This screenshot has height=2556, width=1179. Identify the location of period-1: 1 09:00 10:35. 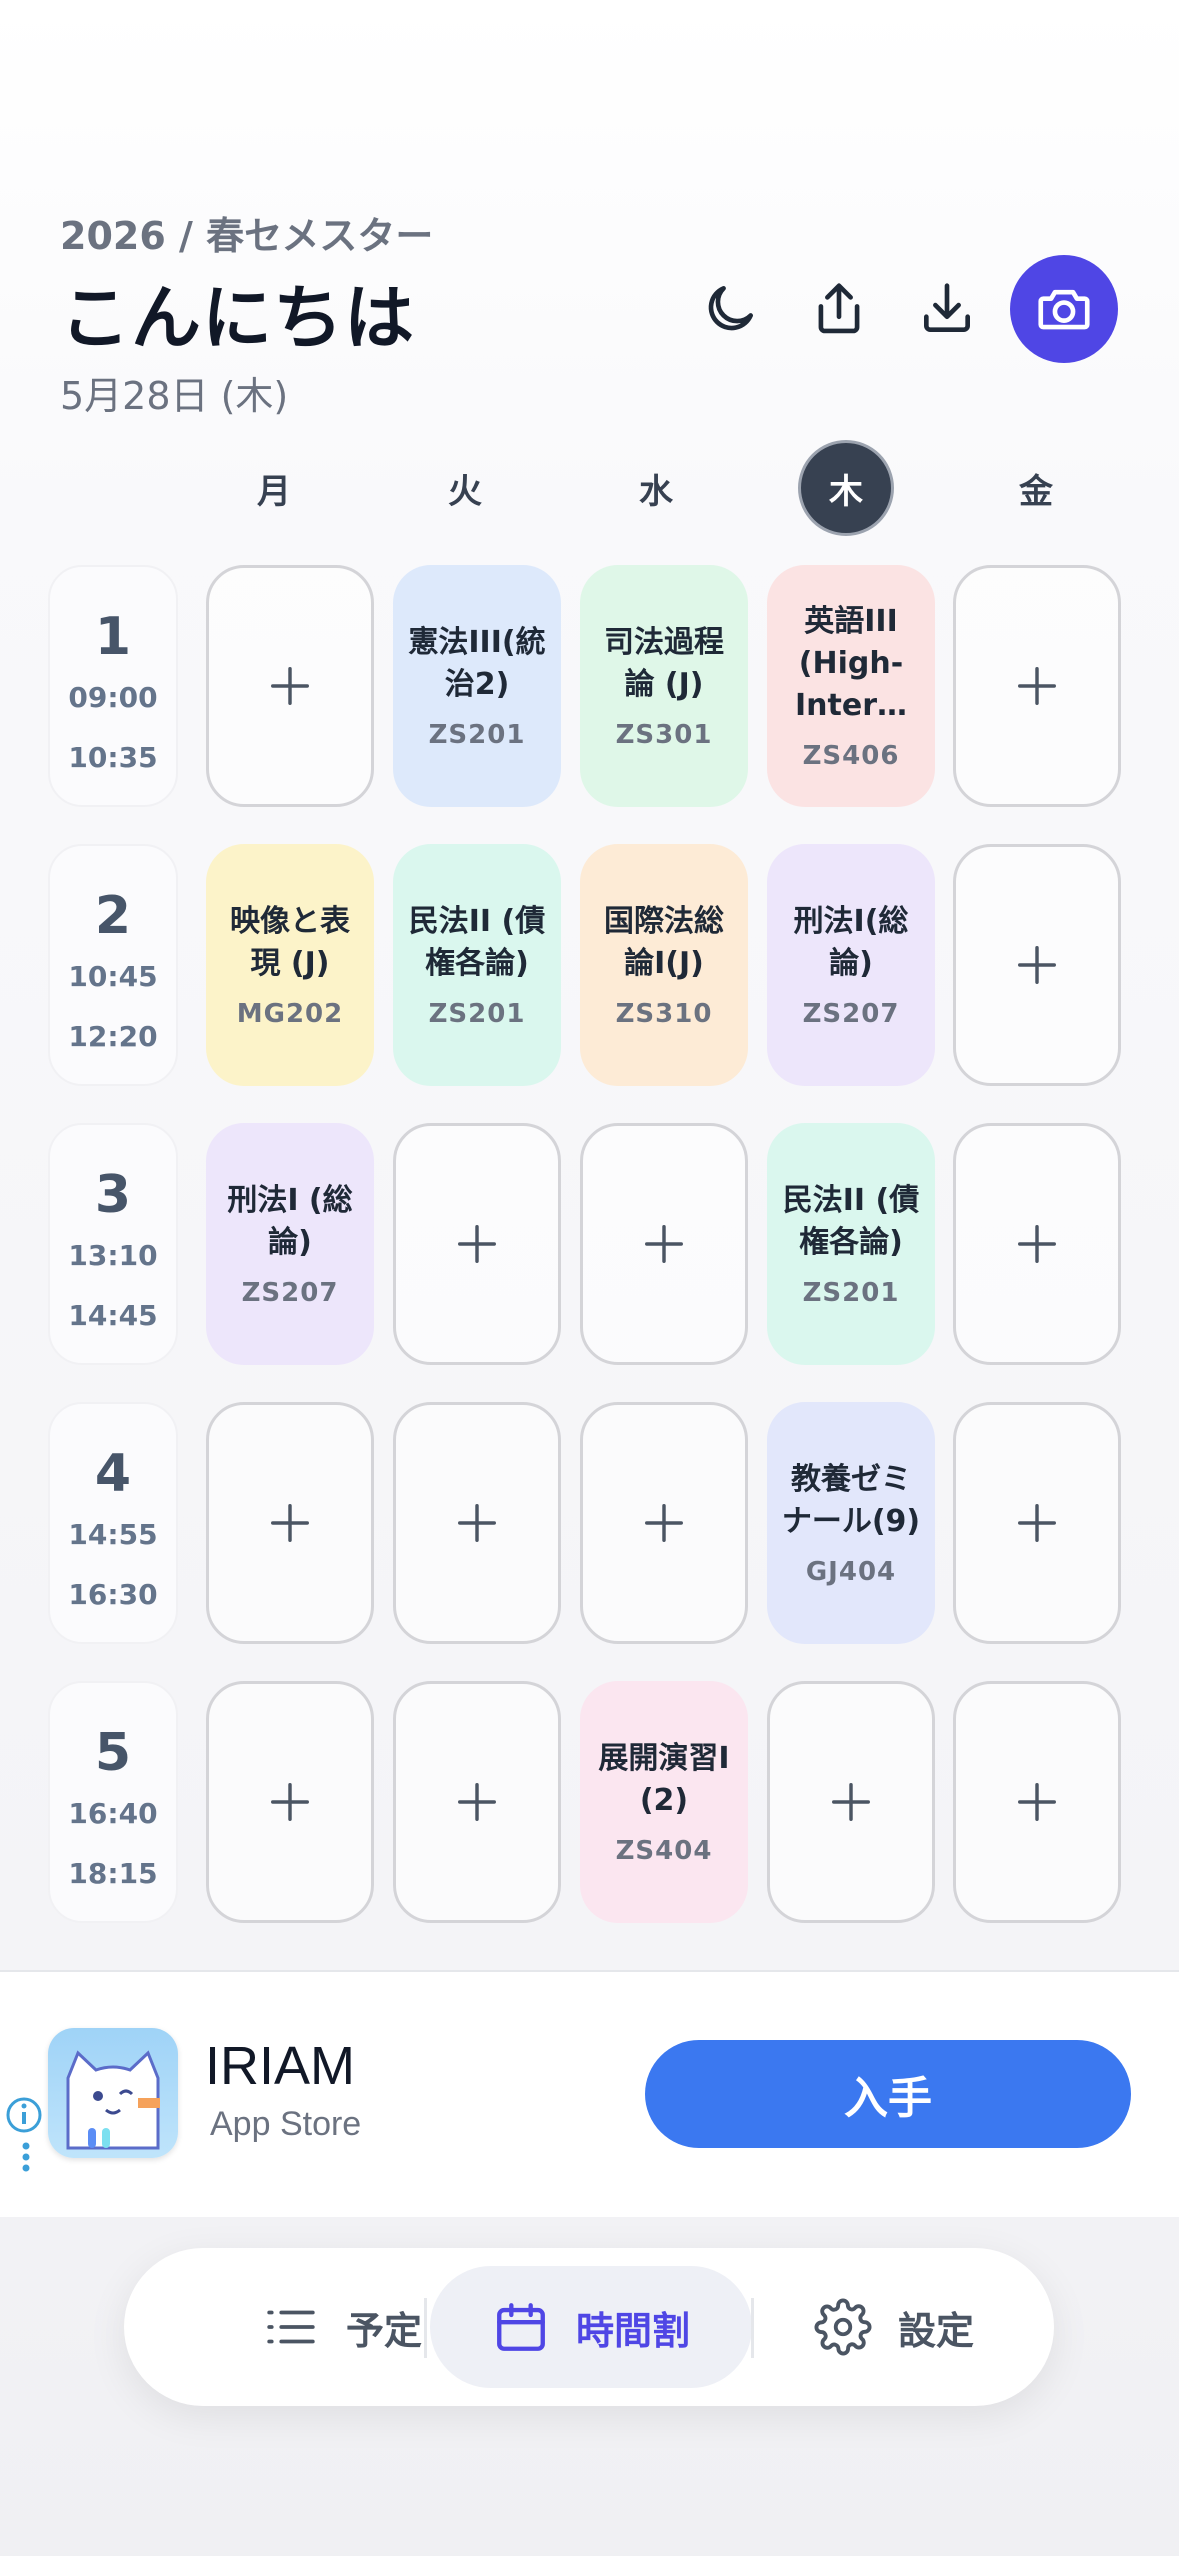
(113, 686).